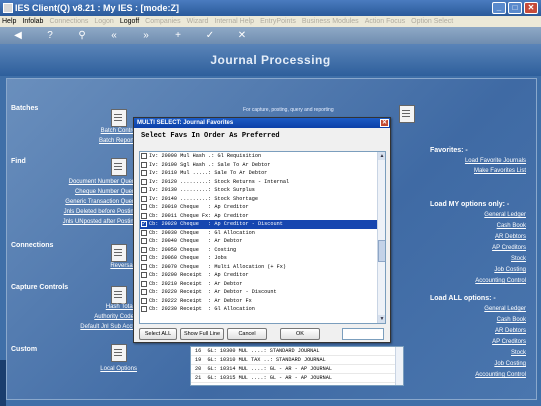 The width and height of the screenshot is (541, 406). Describe the element at coordinates (515, 8) in the screenshot. I see `maximize-button: □` at that location.